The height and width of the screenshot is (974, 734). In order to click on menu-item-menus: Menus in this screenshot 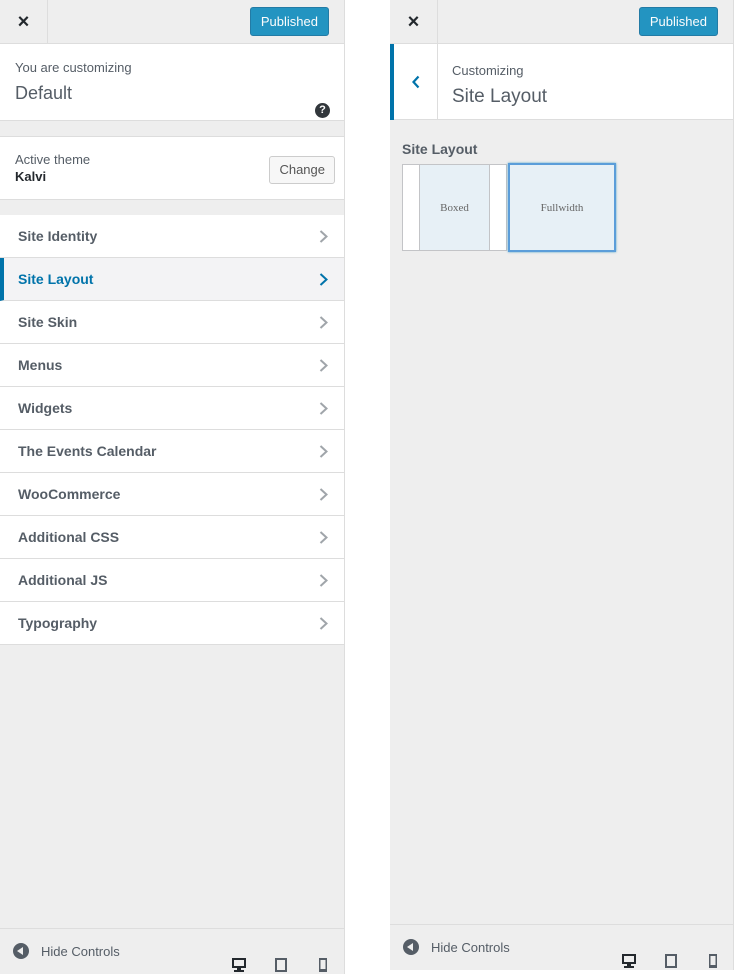, I will do `click(172, 365)`.